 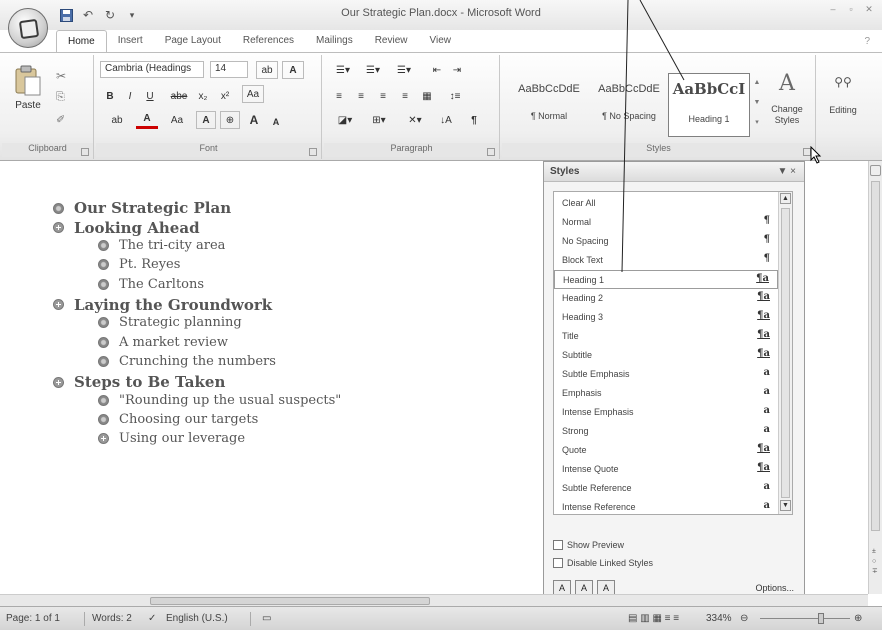 What do you see at coordinates (666, 450) in the screenshot?
I see `style-list-item: Quote ¶a` at bounding box center [666, 450].